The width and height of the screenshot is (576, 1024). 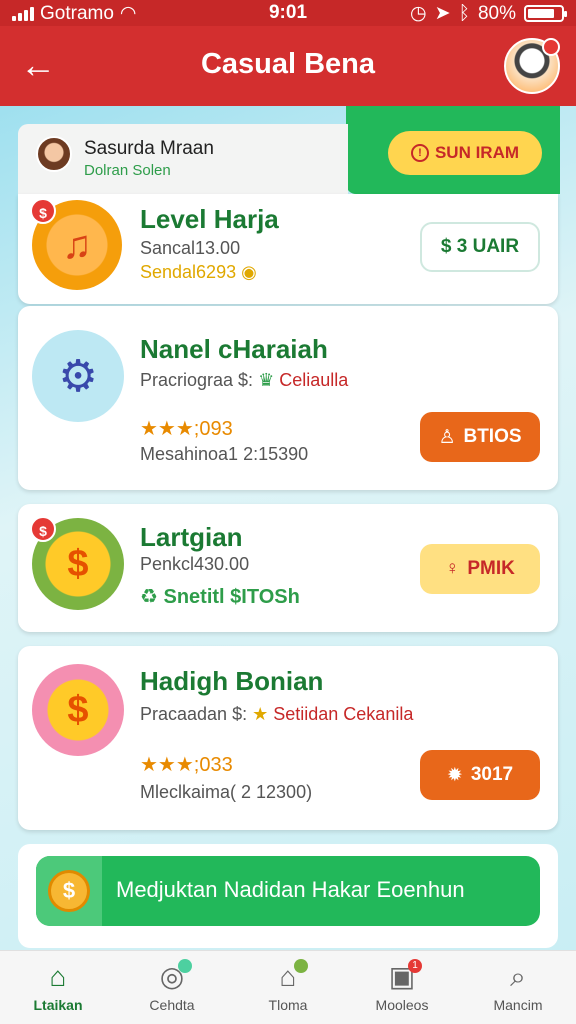 What do you see at coordinates (224, 454) in the screenshot?
I see `card-line: Mesahinoa1 2:15390` at bounding box center [224, 454].